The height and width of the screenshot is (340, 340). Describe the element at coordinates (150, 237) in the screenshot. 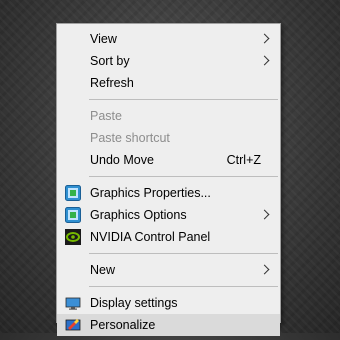

I see `menu-item-nvidia-label: NVIDIA Control Panel` at that location.